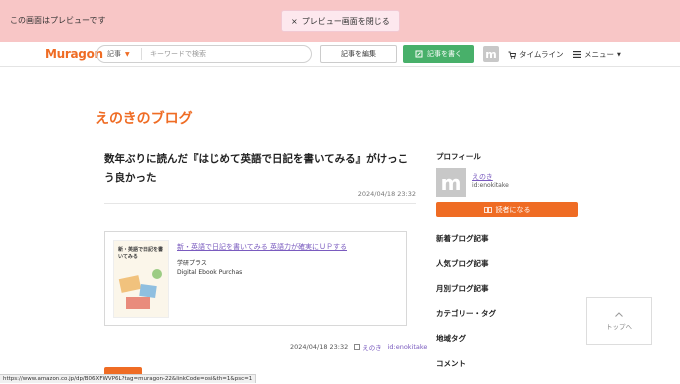 The height and width of the screenshot is (384, 680). Describe the element at coordinates (372, 348) in the screenshot. I see `post-author-name: えのき` at that location.